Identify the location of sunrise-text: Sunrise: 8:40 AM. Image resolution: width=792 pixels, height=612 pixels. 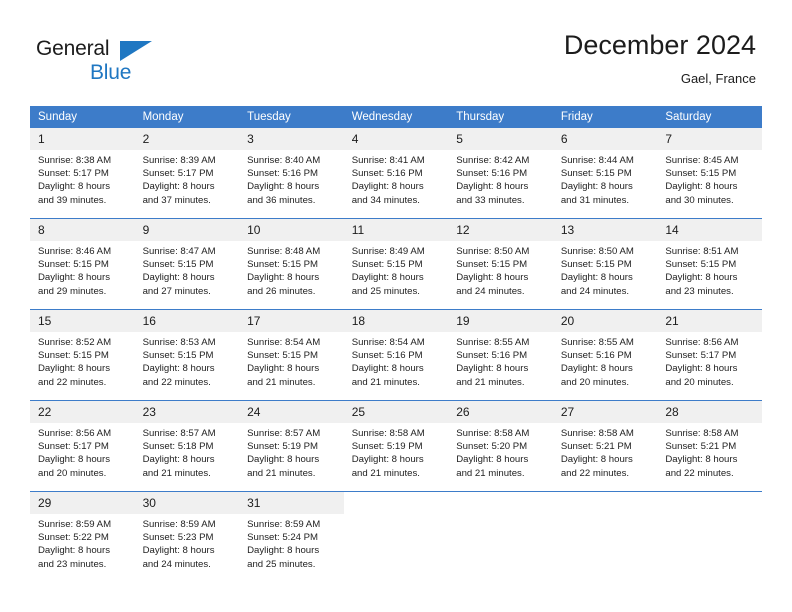
(284, 160).